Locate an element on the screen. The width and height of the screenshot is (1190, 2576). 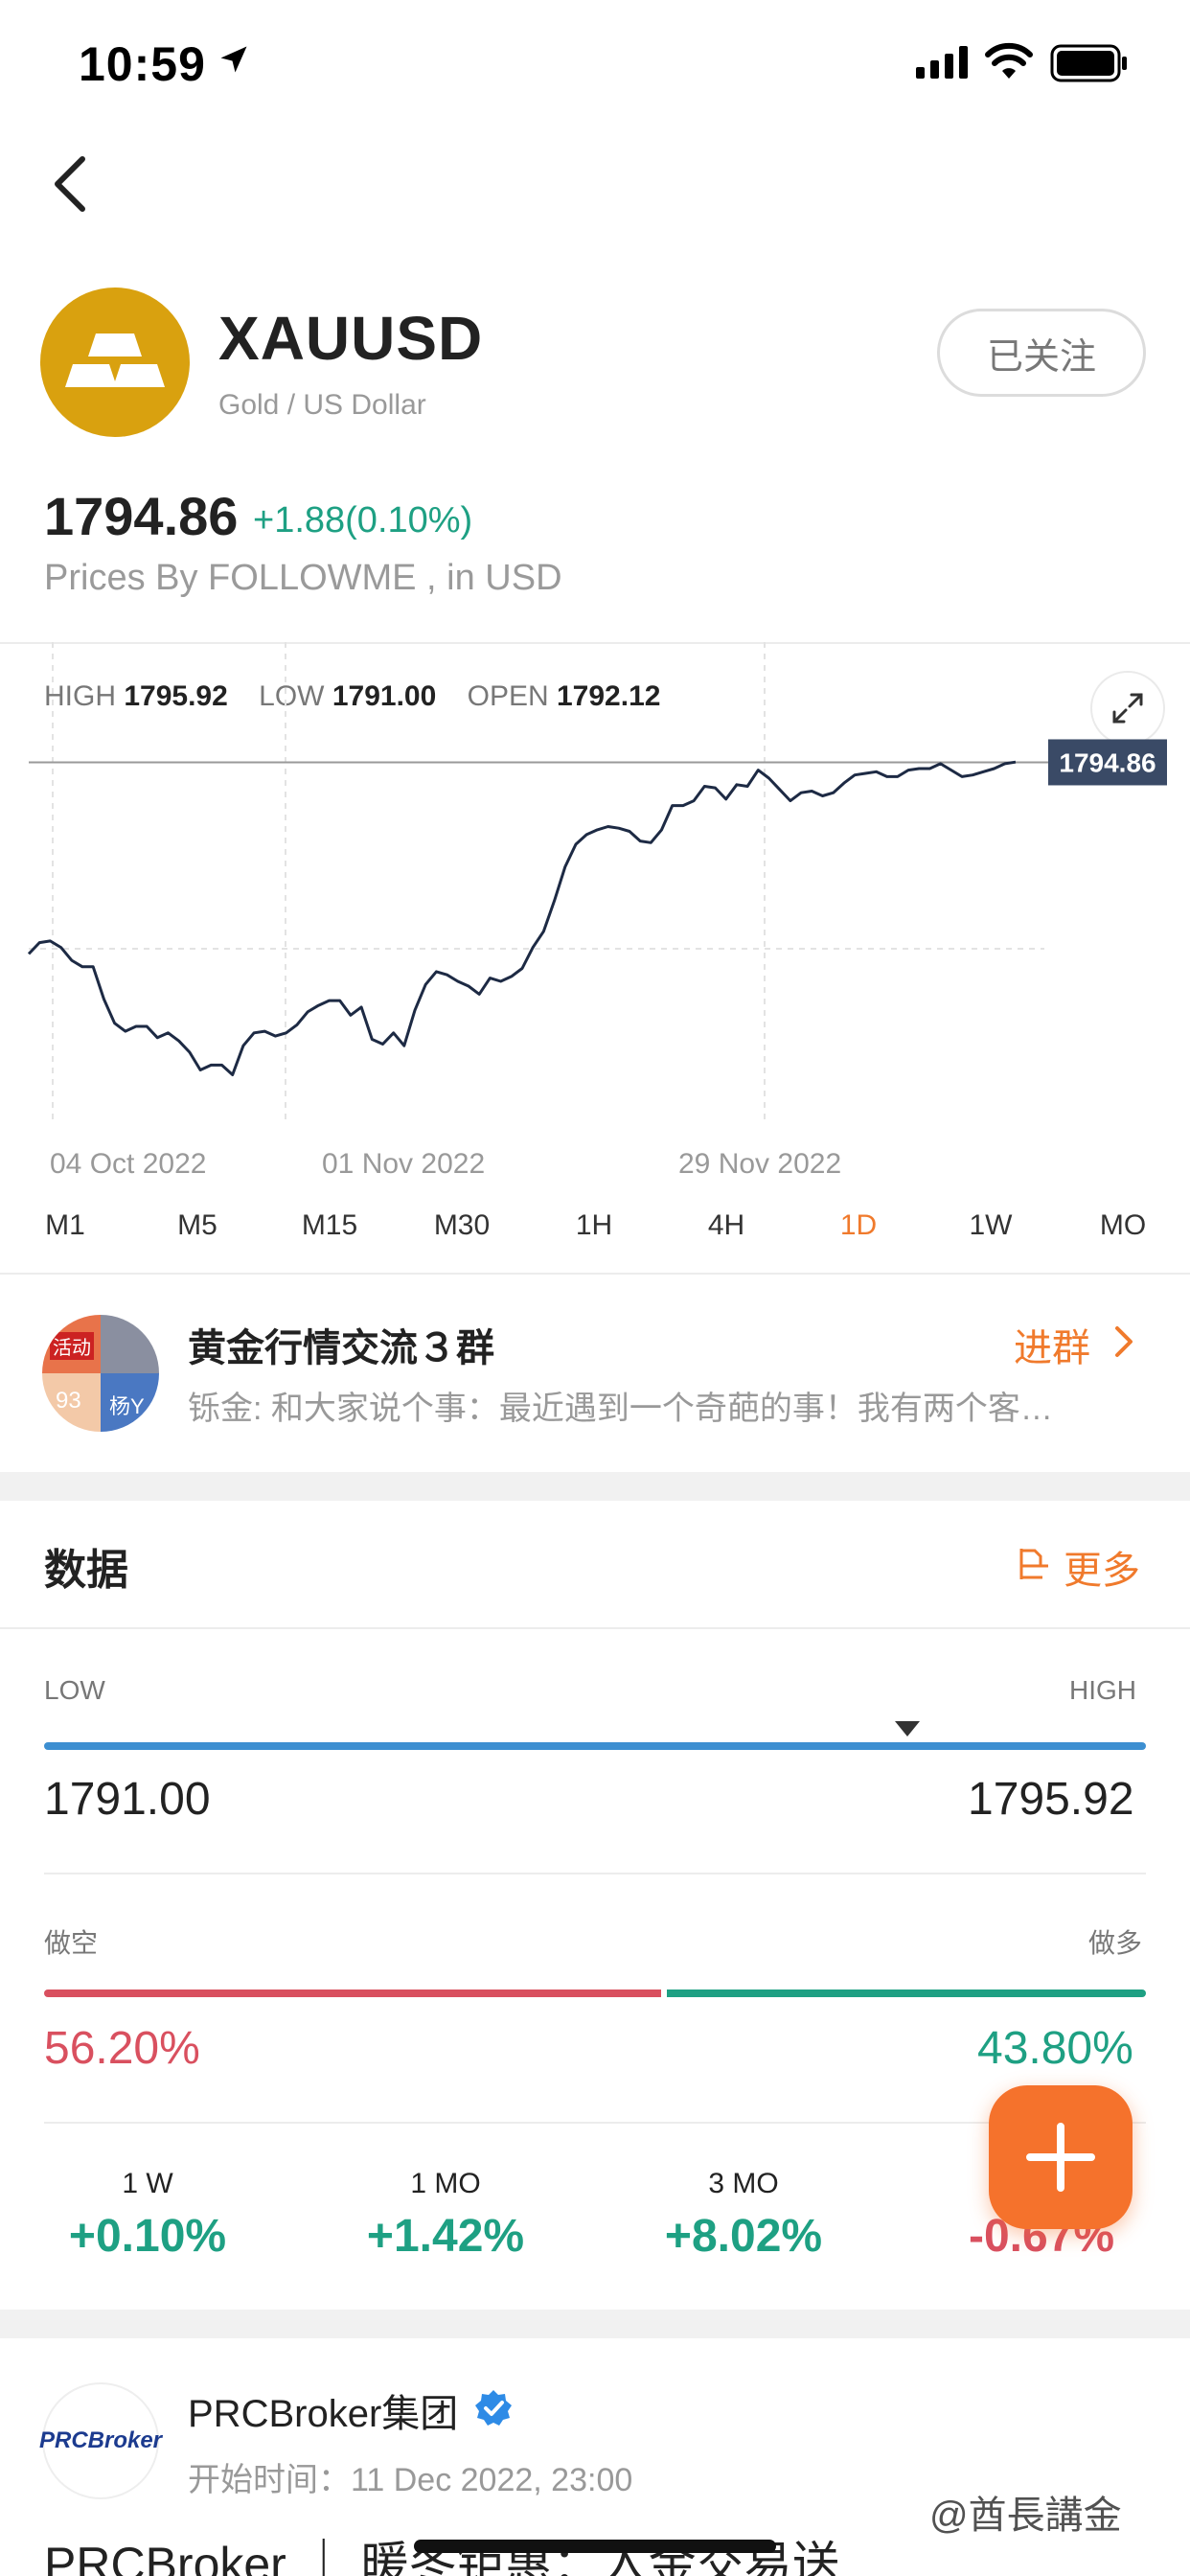
x-tick-label: 04 Oct 2022 is located at coordinates (128, 1164).